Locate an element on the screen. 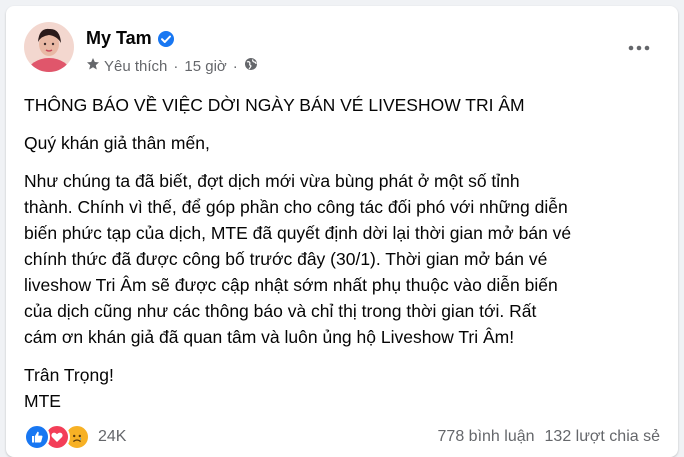  post-greeting: Quý khán giả thân mến, is located at coordinates (117, 143).